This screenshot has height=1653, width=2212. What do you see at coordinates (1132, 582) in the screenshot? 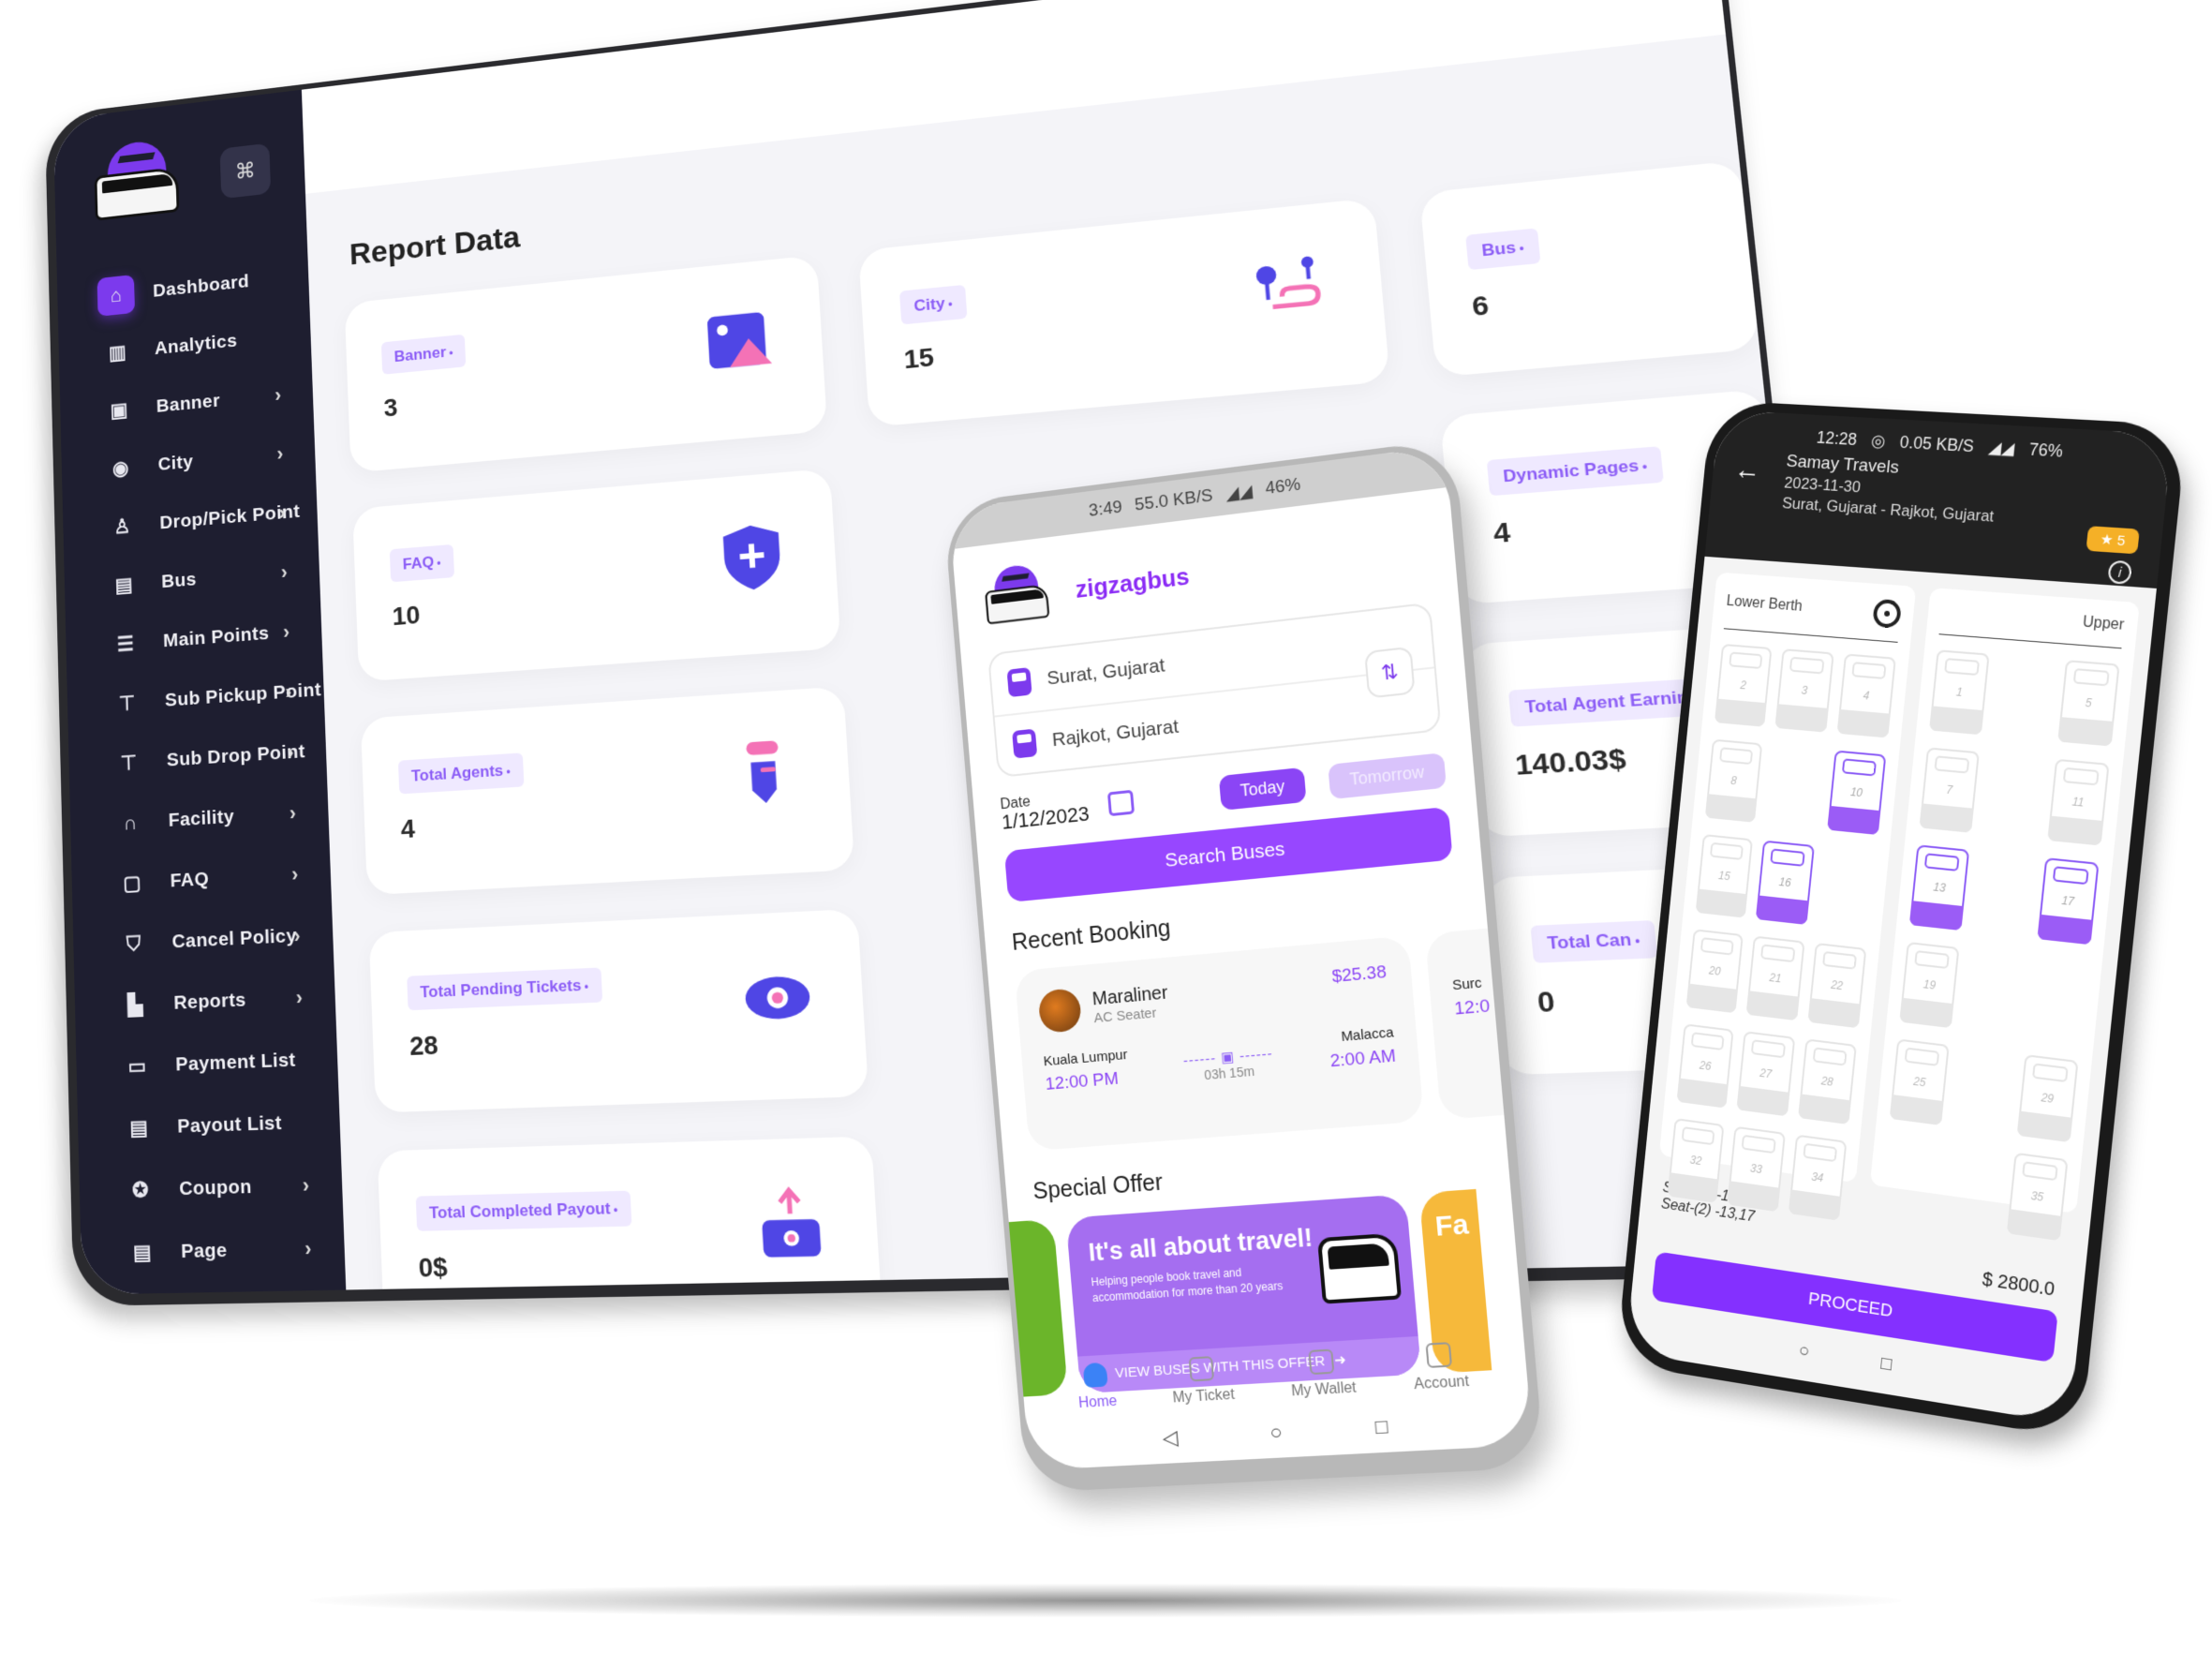
I see `brand-name: zigzagbus` at bounding box center [1132, 582].